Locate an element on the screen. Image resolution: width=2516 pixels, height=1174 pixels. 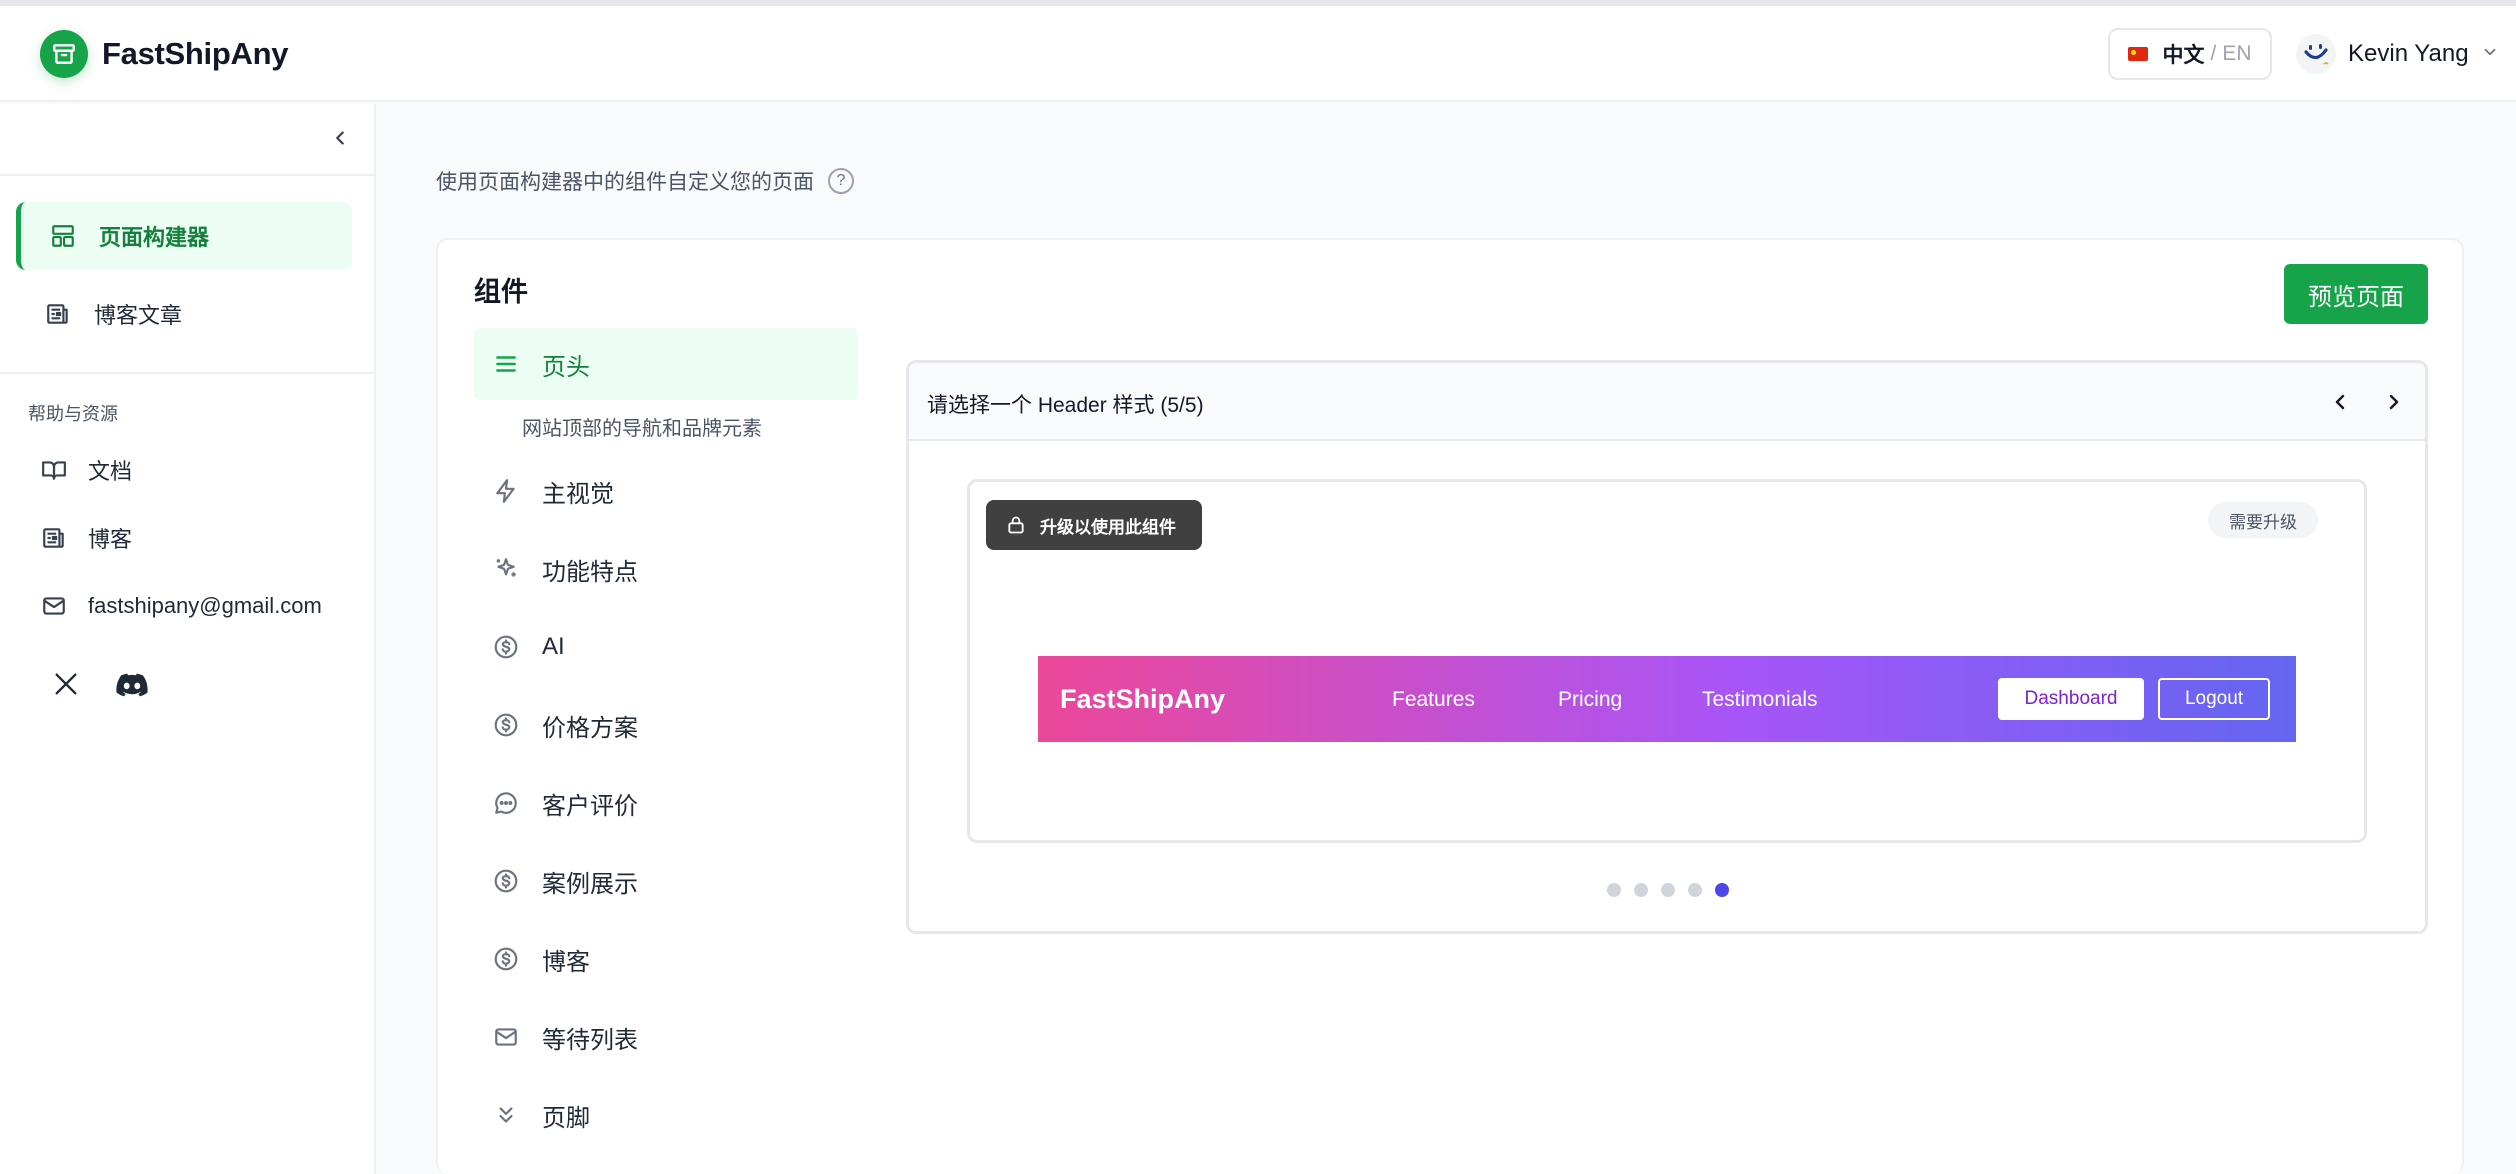
component-description: 网站顶部的导航和品牌元素 is located at coordinates (642, 428).